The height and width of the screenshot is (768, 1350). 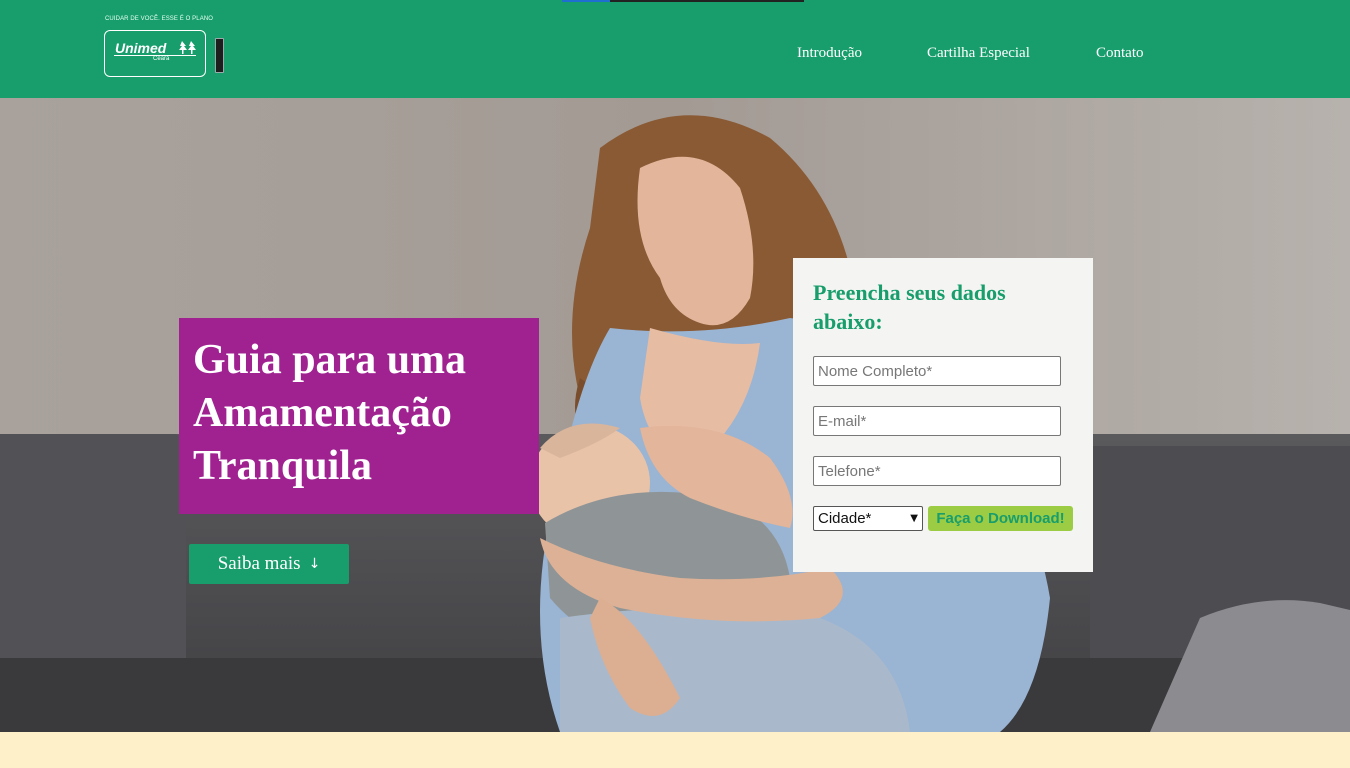 I want to click on download-button: Faça o Download!, so click(x=1000, y=518).